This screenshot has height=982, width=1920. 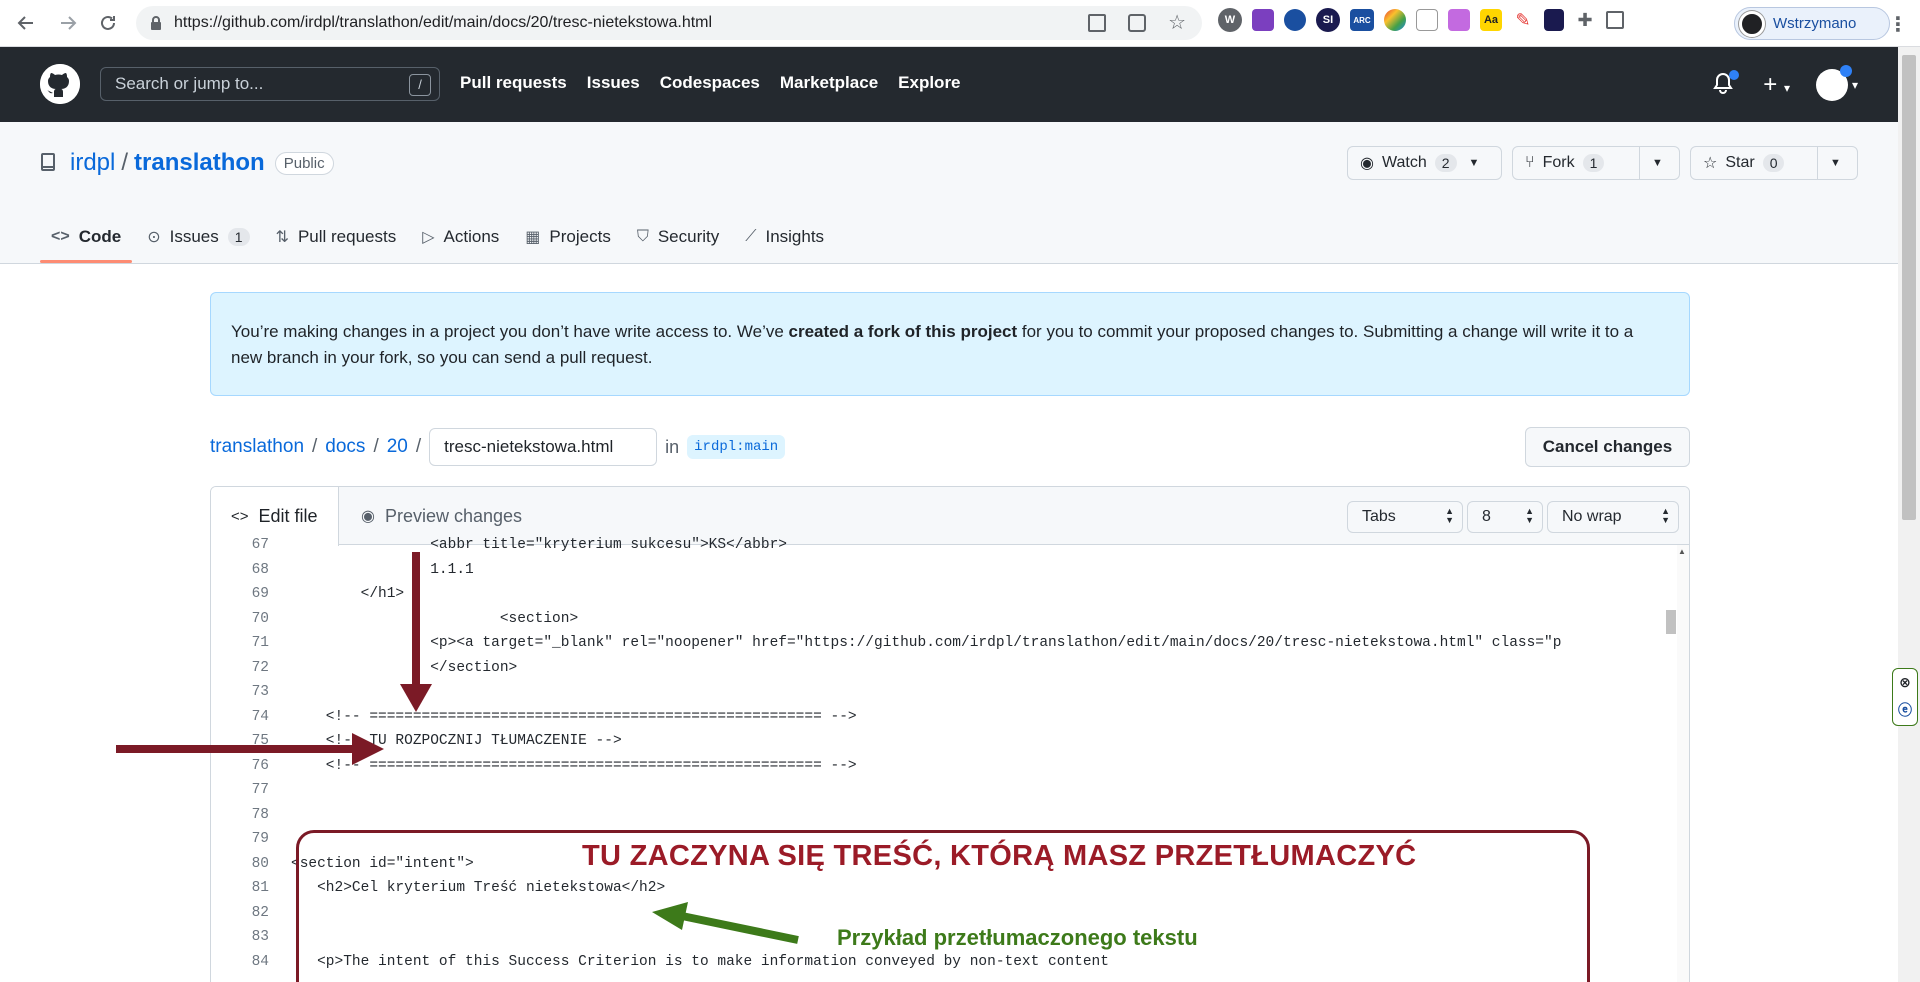 I want to click on nav-marketplace: Marketplace, so click(x=829, y=83).